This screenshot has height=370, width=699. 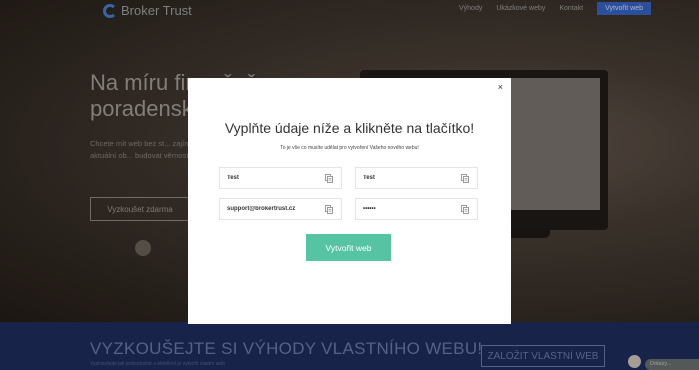 What do you see at coordinates (500, 87) in the screenshot?
I see `close-icon: ×` at bounding box center [500, 87].